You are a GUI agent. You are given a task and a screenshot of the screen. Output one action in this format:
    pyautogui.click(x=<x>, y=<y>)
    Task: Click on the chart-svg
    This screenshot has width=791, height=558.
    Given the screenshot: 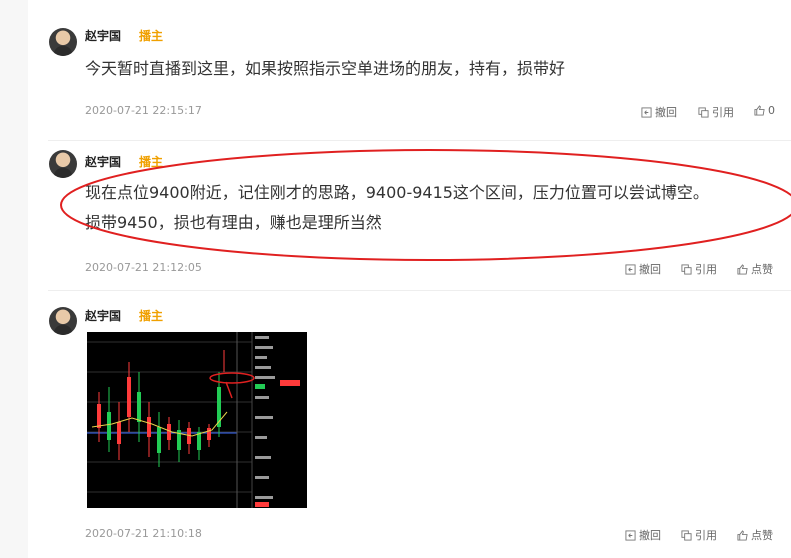 What is the action you would take?
    pyautogui.click(x=193, y=420)
    